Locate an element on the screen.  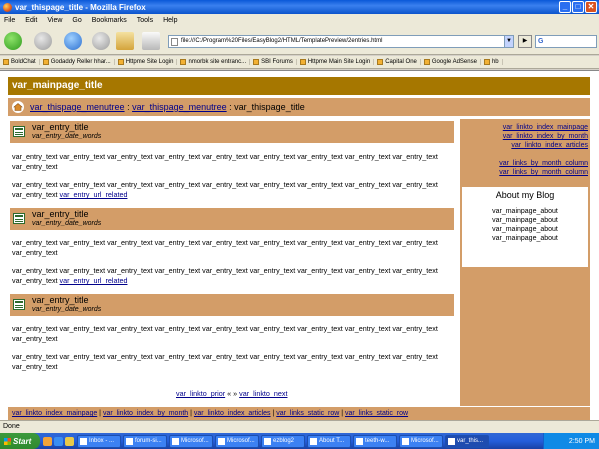
menu-view: View is located at coordinates (54, 20).